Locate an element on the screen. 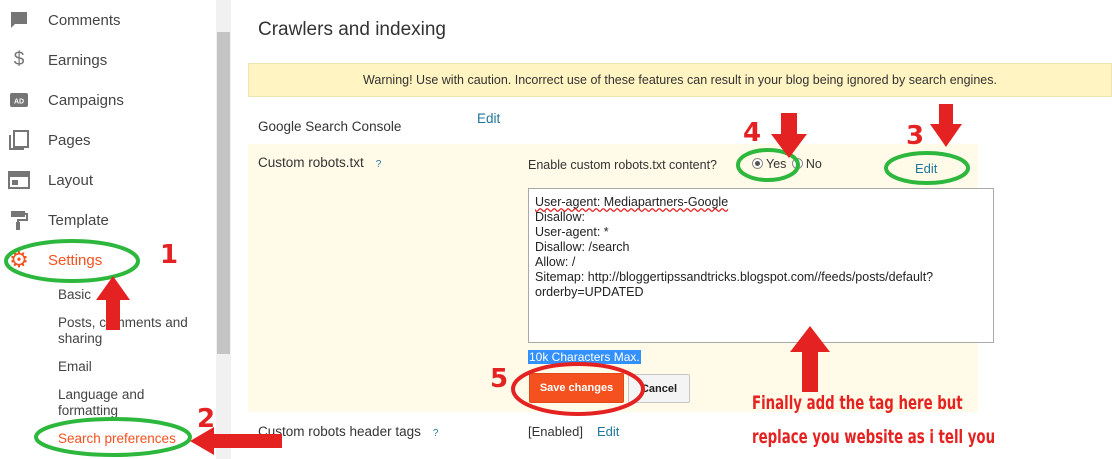 This screenshot has height=459, width=1112. ad-icon: AD is located at coordinates (19, 100).